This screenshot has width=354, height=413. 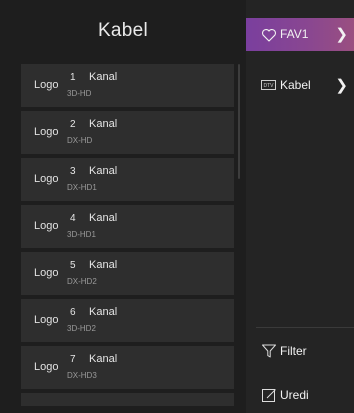 What do you see at coordinates (127, 179) in the screenshot?
I see `channel-row-3: Logo 3 Kanal DX-HD1` at bounding box center [127, 179].